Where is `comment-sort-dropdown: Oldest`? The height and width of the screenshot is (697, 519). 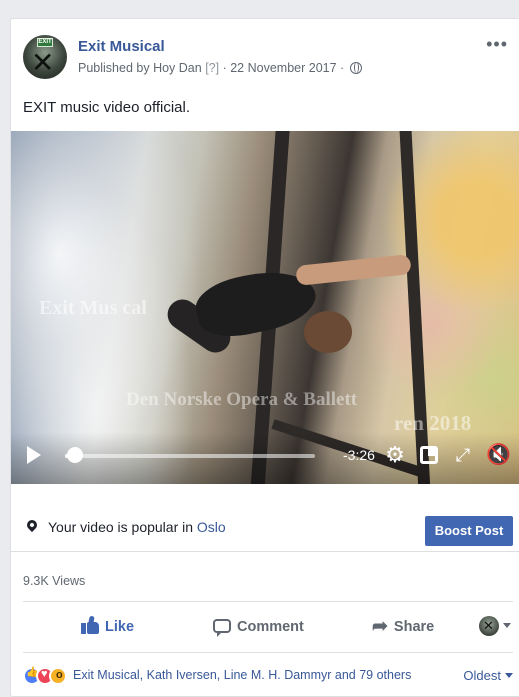
comment-sort-dropdown: Oldest is located at coordinates (488, 675).